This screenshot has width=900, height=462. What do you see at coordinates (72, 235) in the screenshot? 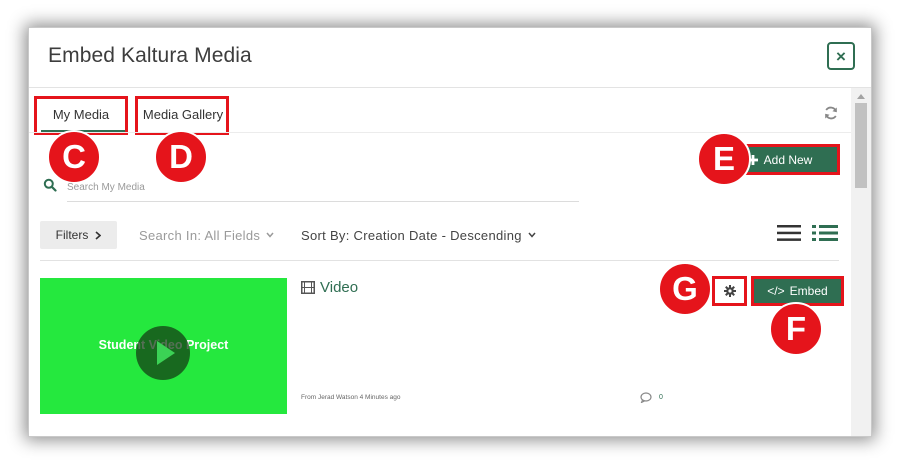
I see `filters-label: Filters` at bounding box center [72, 235].